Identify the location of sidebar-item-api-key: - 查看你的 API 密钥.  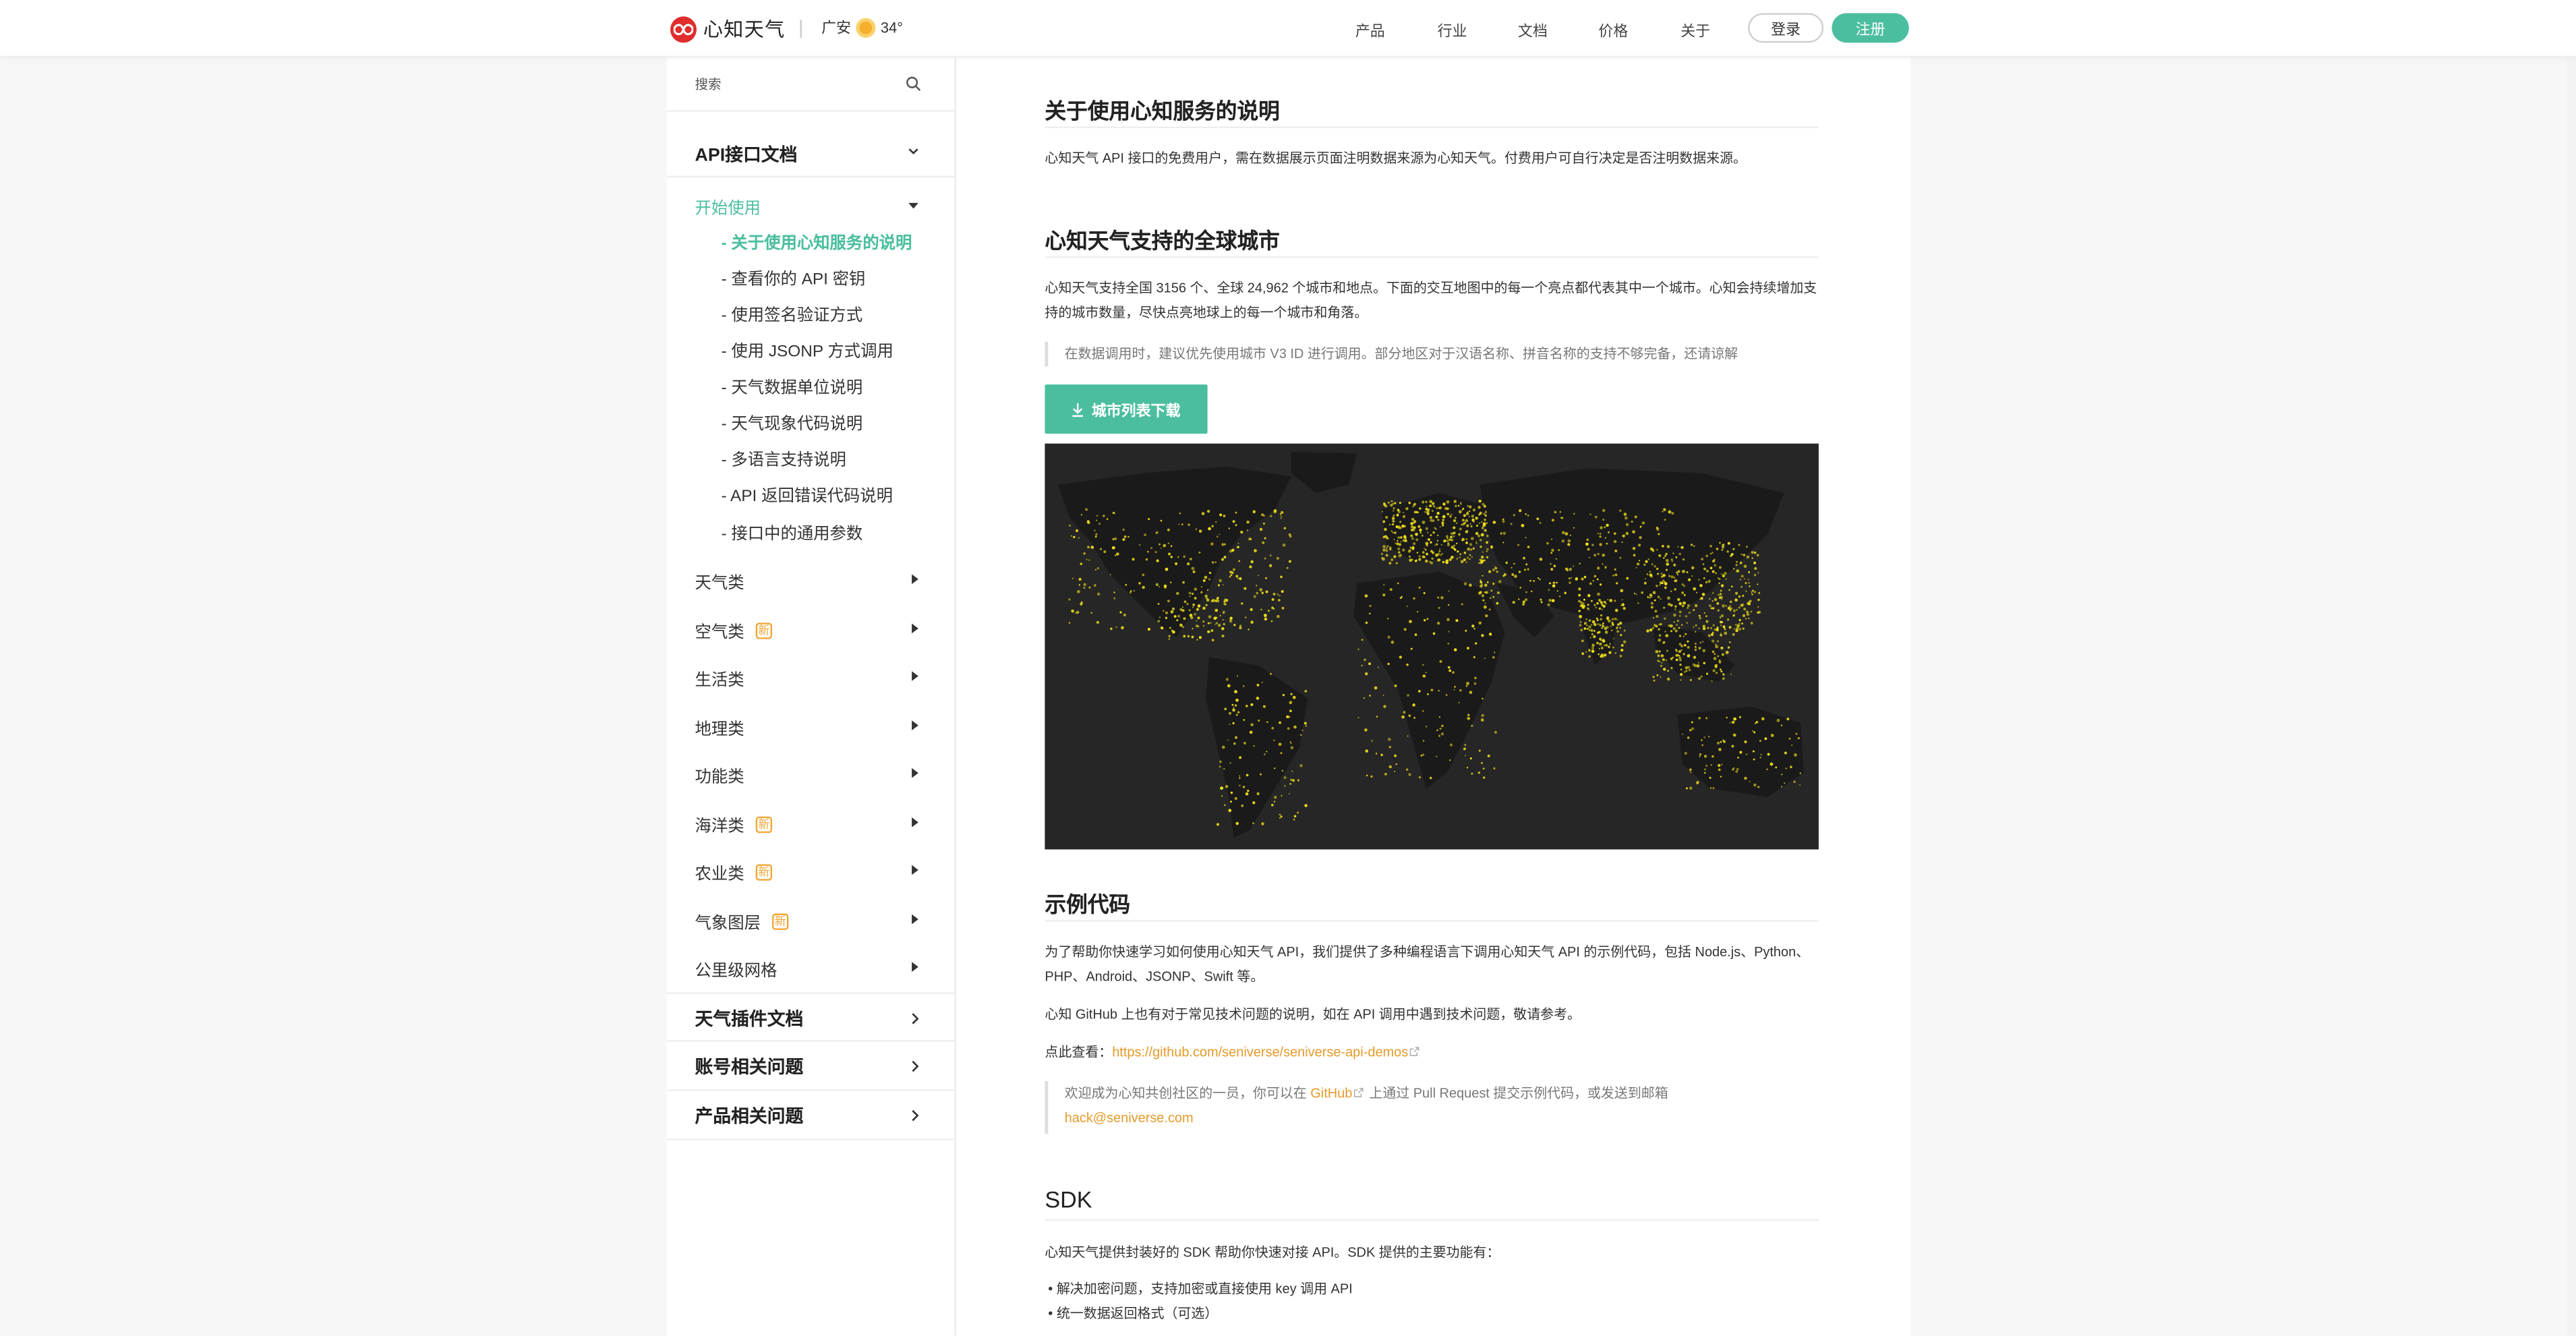
(793, 276).